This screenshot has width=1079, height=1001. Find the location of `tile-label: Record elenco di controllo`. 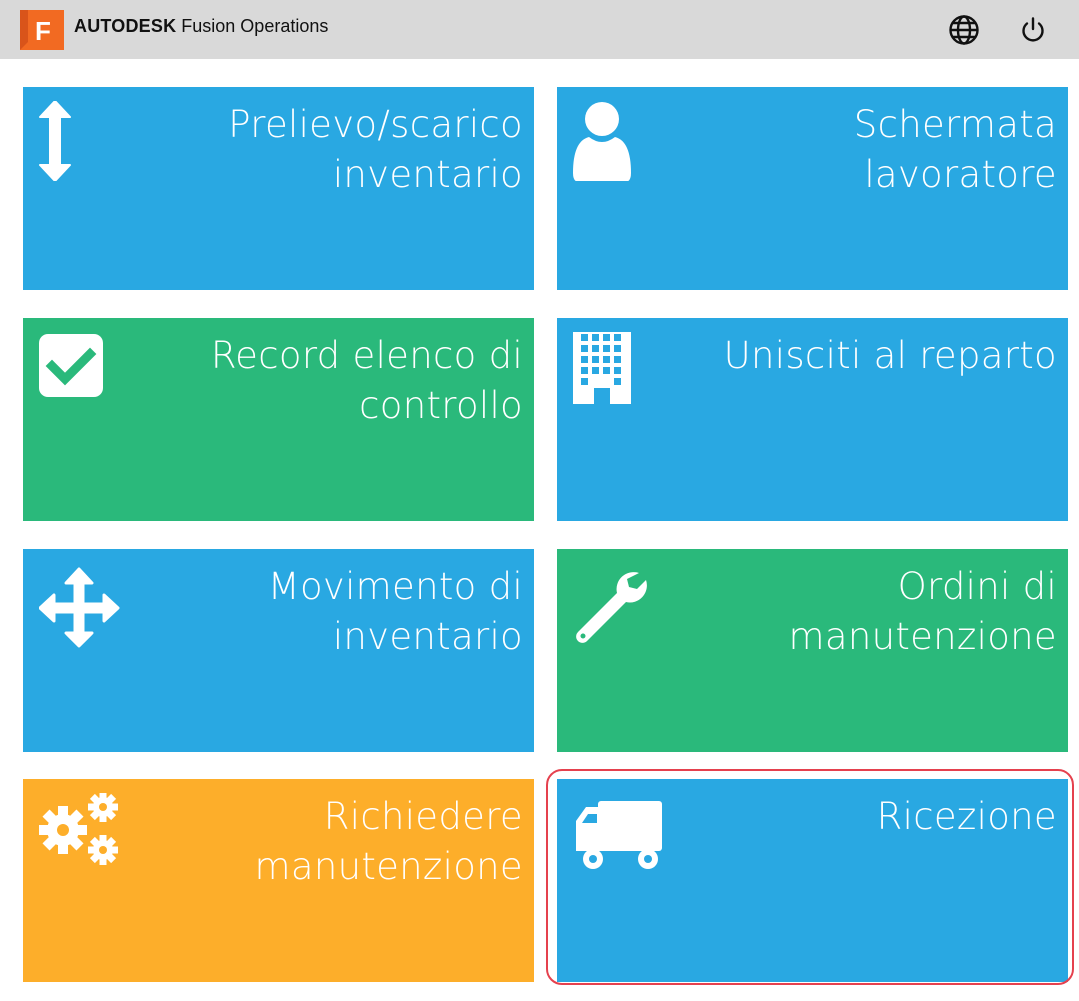

tile-label: Record elenco di controllo is located at coordinates (366, 380).